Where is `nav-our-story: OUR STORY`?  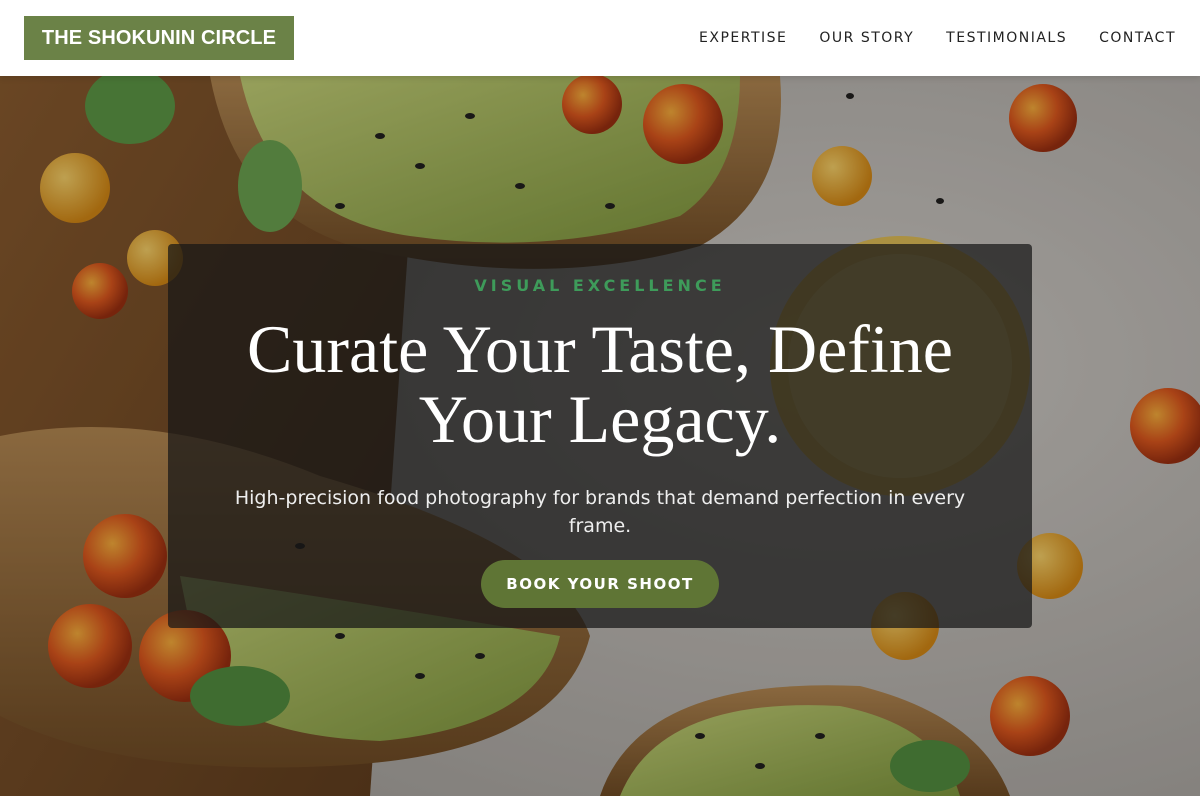
nav-our-story: OUR STORY is located at coordinates (866, 38).